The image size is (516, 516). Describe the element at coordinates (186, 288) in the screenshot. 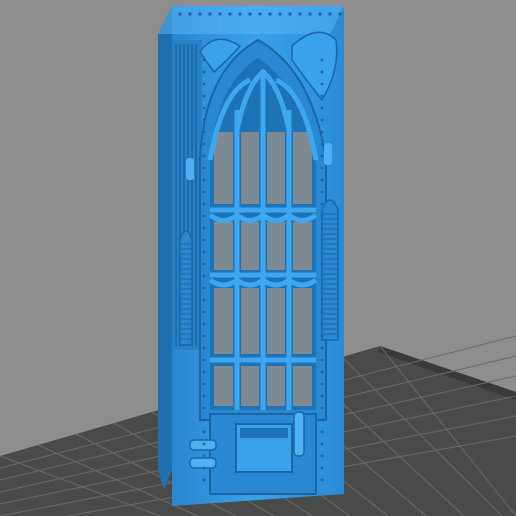

I see `left-lancet-ornament` at that location.